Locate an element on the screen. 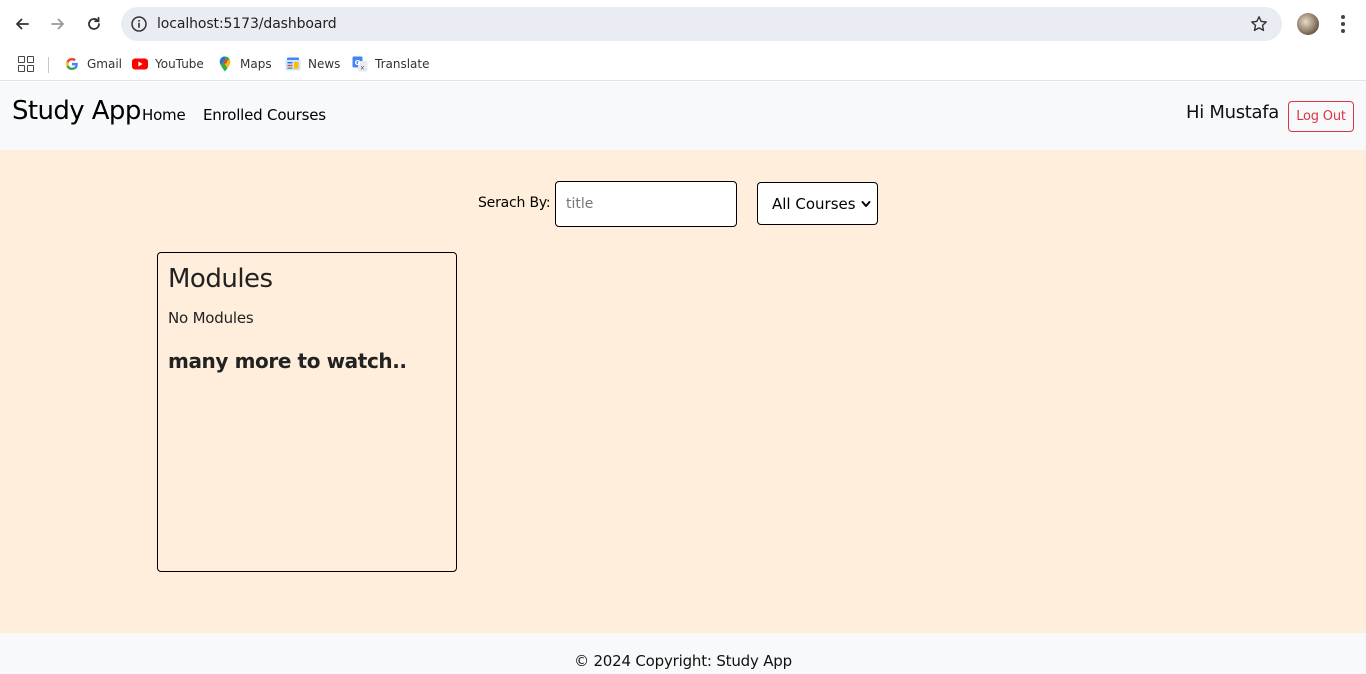 The width and height of the screenshot is (1366, 674). bookmarks-bar: Gmail YouTube Maps News Gx Translate is located at coordinates (683, 64).